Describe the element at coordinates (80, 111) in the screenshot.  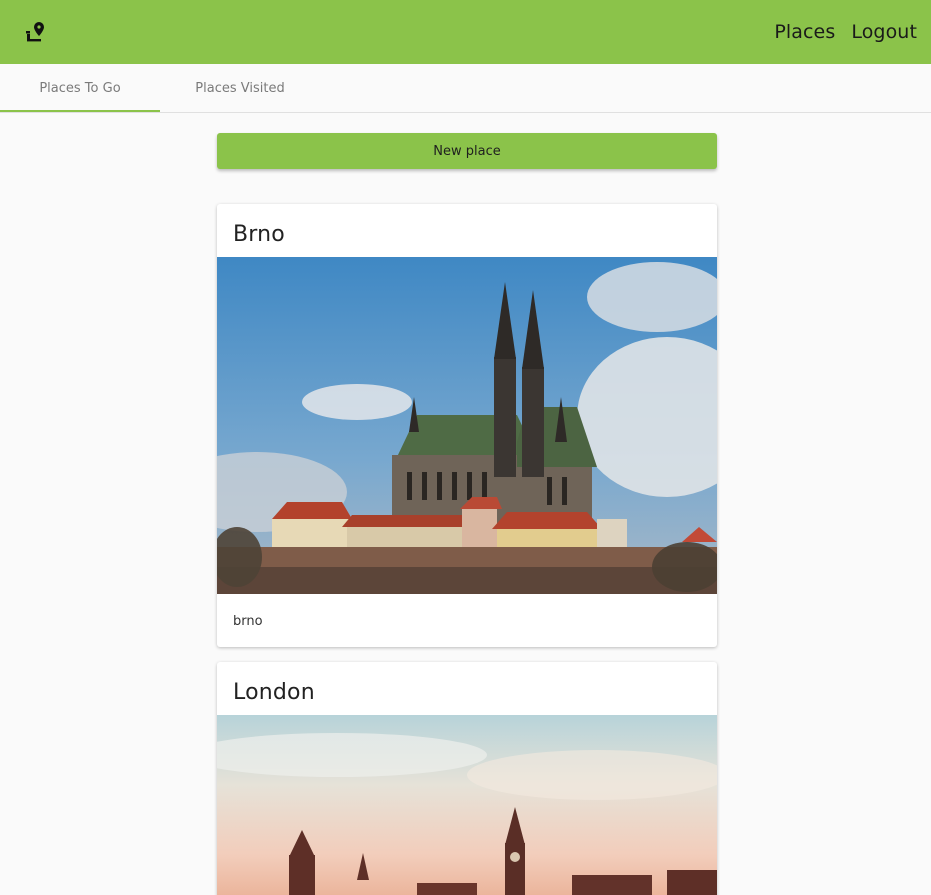
I see `active-tab-indicator` at that location.